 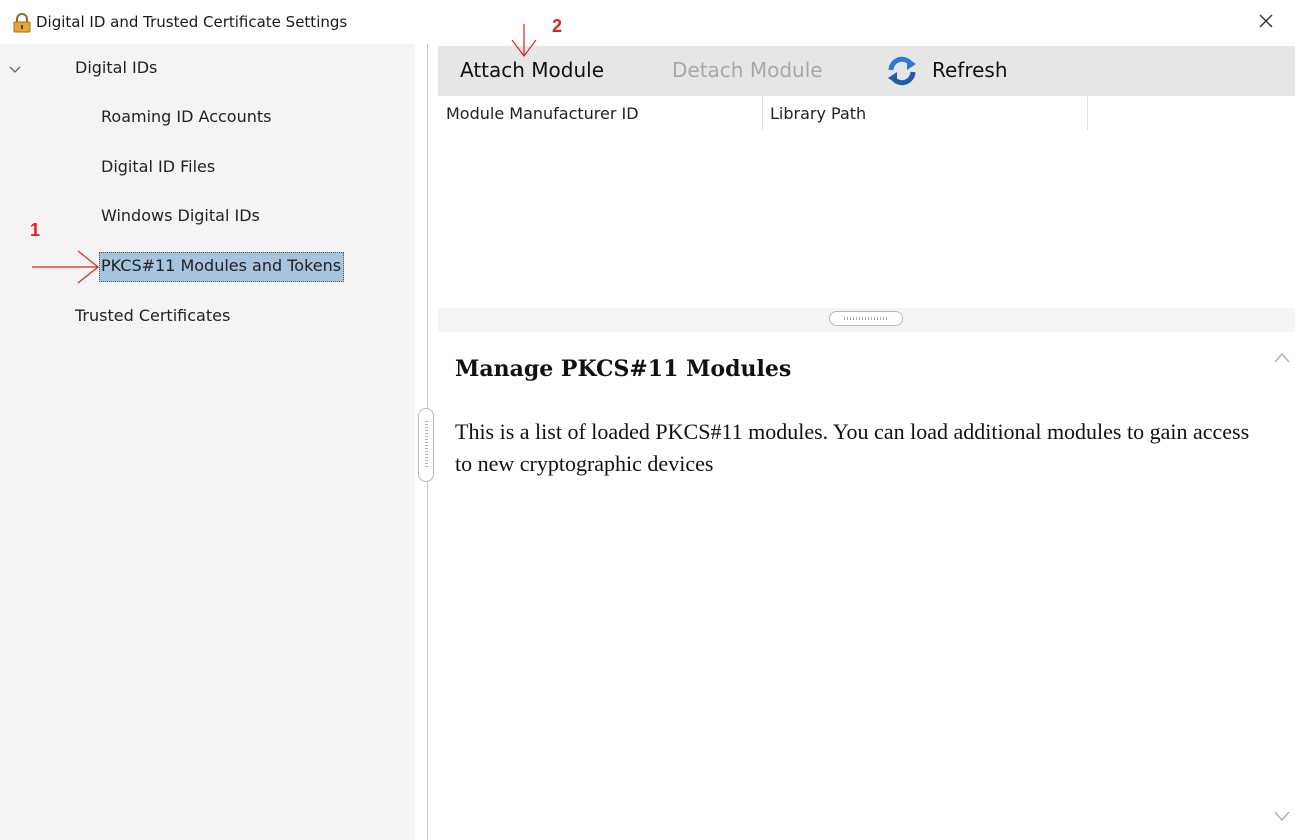 I want to click on tree-item-trusted-certificates: Trusted Certificates, so click(x=152, y=315).